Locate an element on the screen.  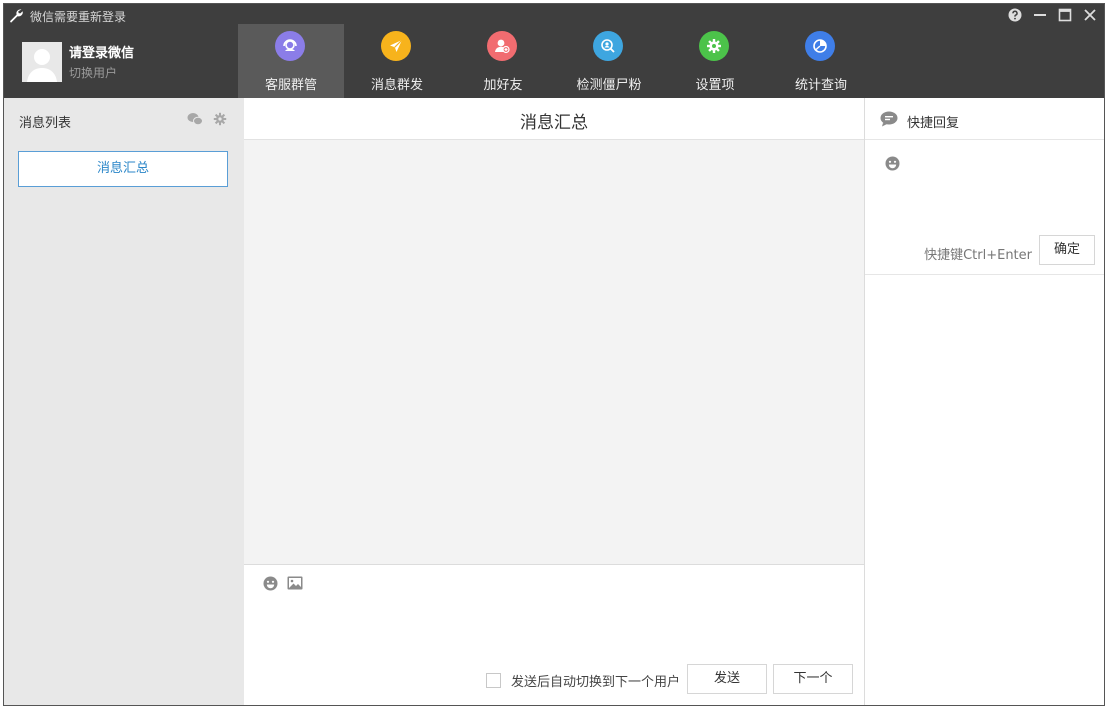
hotkey-hint: 快捷键Ctrl+Enter is located at coordinates (978, 255).